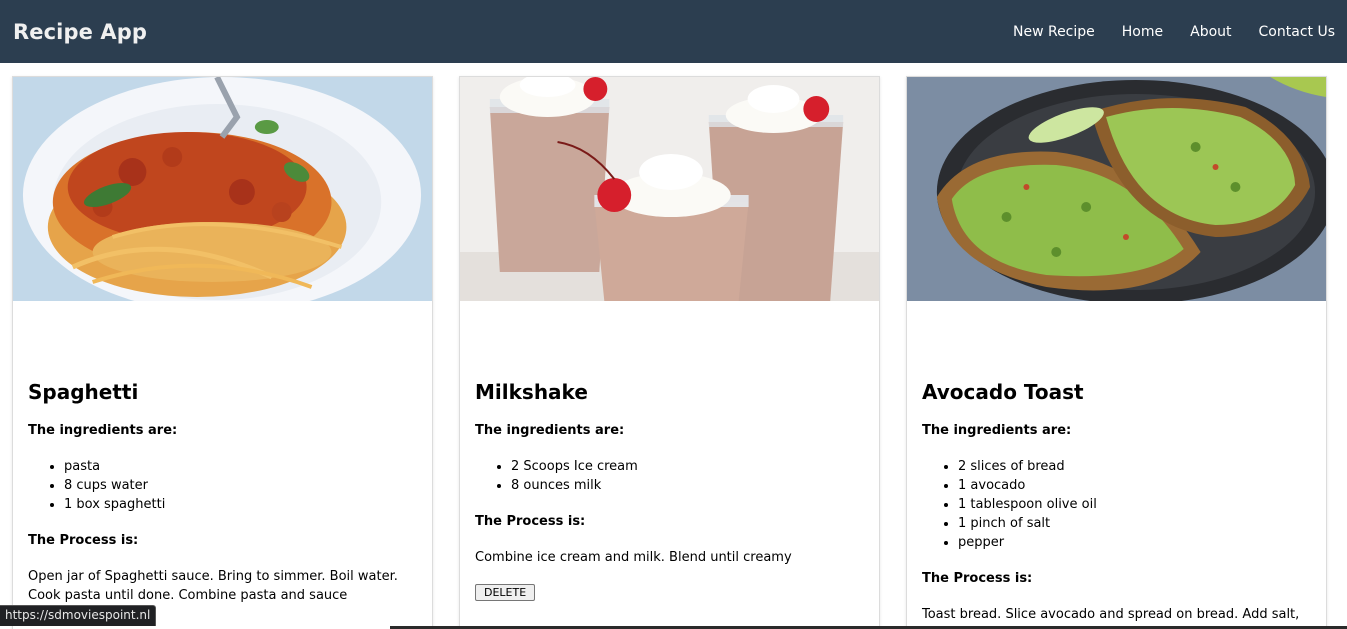  What do you see at coordinates (689, 466) in the screenshot?
I see `ingredient-item: 2 Scoops Ice cream` at bounding box center [689, 466].